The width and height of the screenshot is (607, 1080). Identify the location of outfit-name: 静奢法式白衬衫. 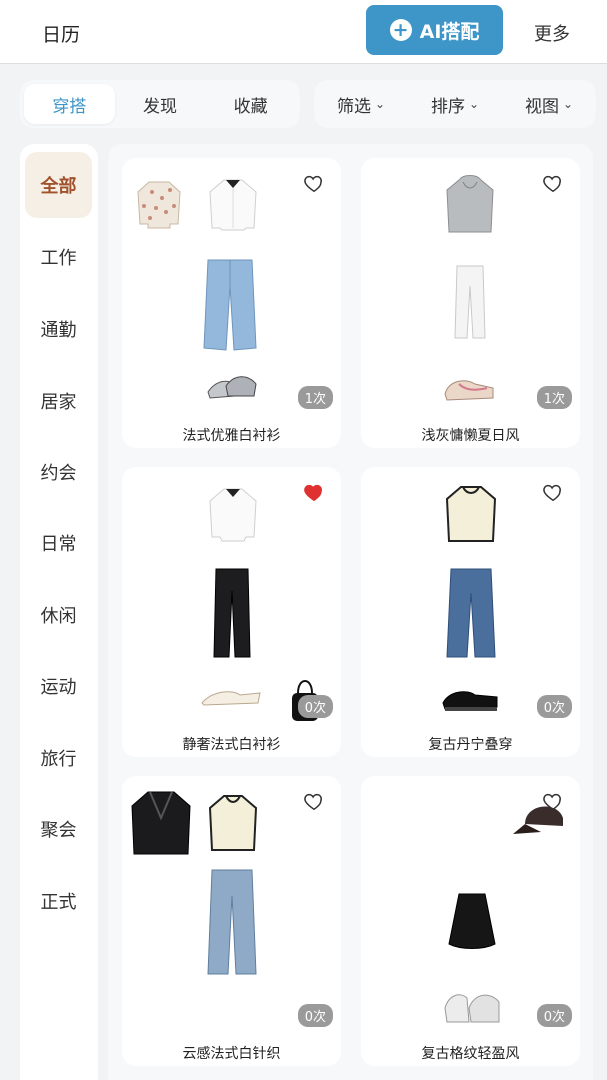
(231, 745).